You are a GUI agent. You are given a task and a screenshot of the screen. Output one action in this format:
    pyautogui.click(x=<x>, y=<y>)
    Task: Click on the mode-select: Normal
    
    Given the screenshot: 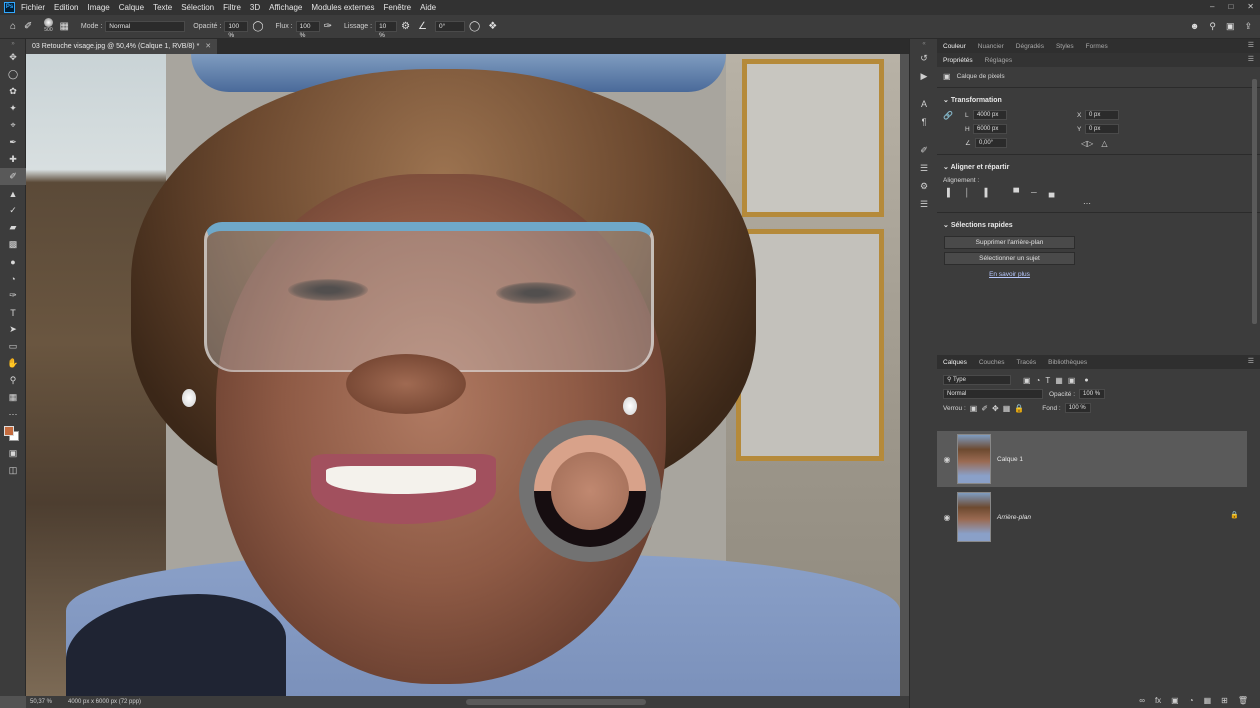 What is the action you would take?
    pyautogui.click(x=145, y=26)
    